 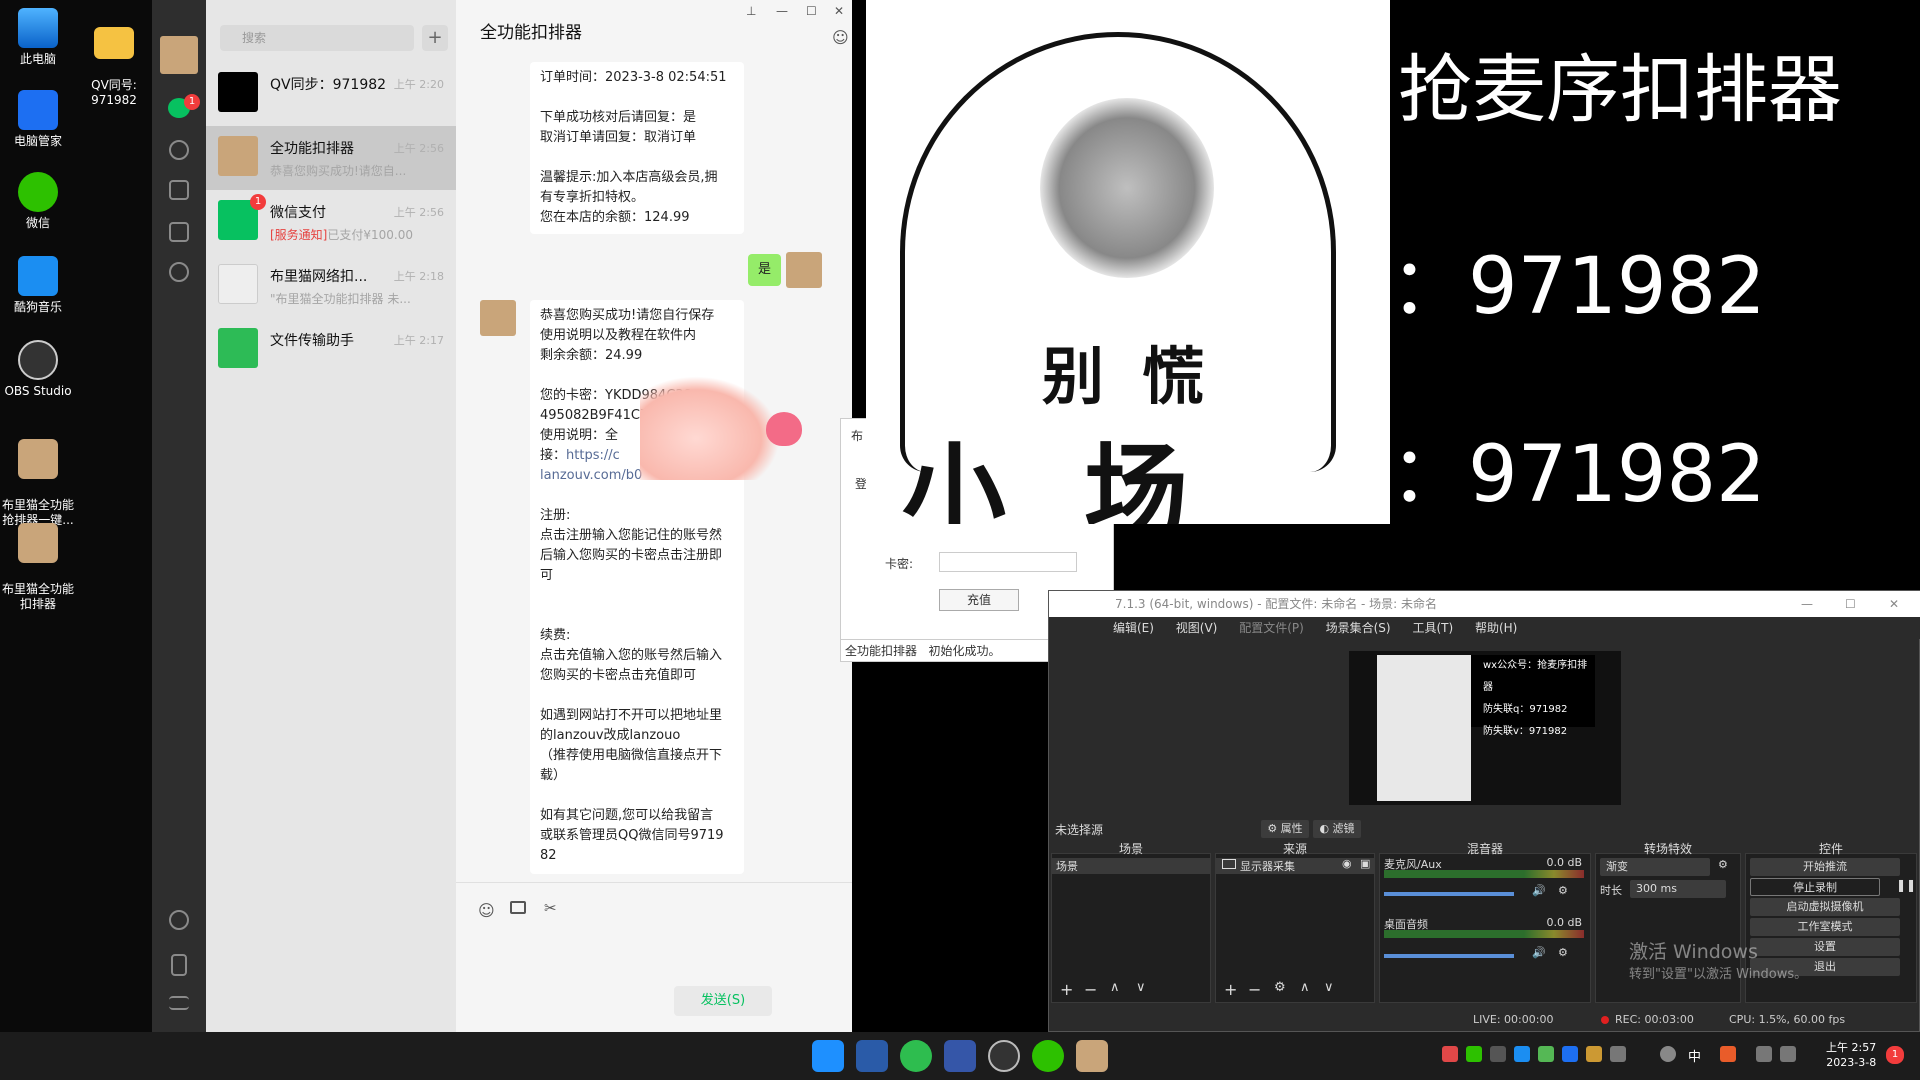 What do you see at coordinates (751, 11) in the screenshot?
I see `pin-icon: ⊥` at bounding box center [751, 11].